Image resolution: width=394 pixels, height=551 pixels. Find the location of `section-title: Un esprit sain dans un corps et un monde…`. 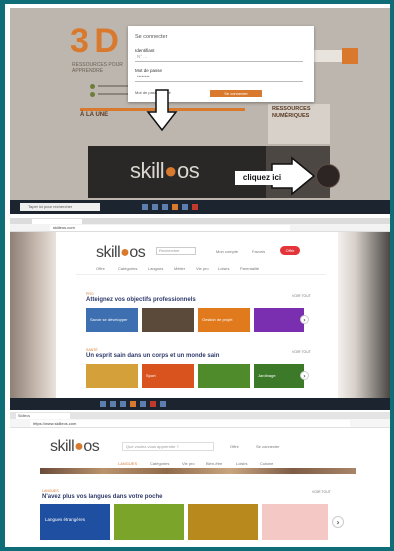

section-title: Un esprit sain dans un corps et un monde… is located at coordinates (153, 356).